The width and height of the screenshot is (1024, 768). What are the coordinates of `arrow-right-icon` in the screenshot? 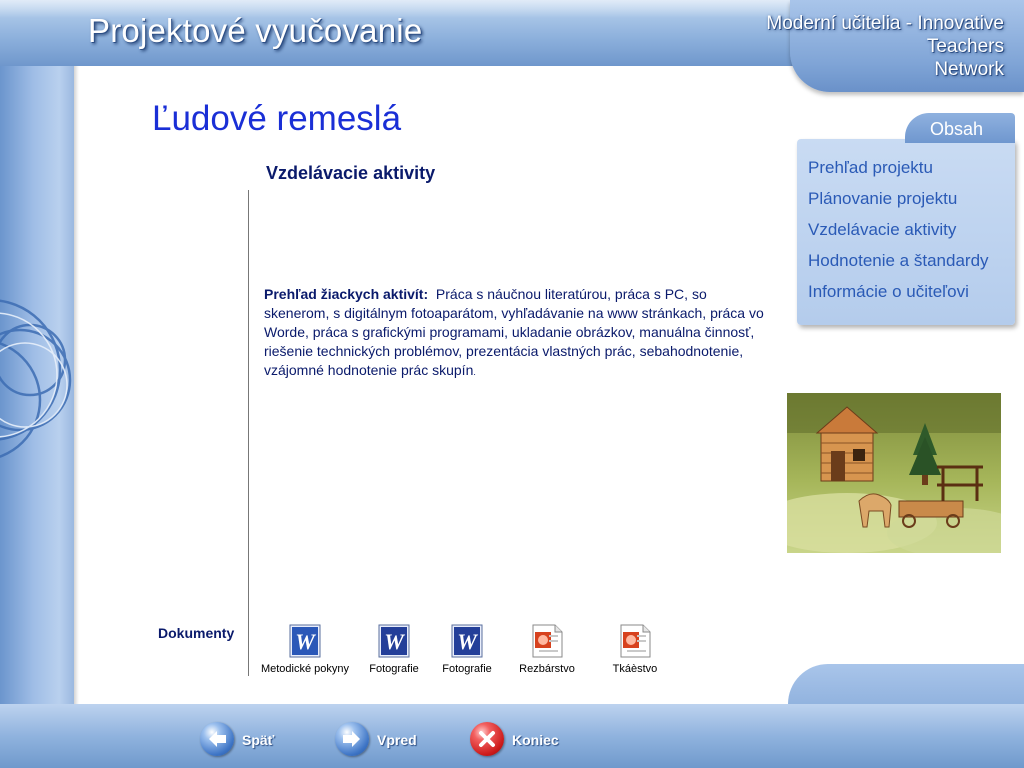 It's located at (352, 739).